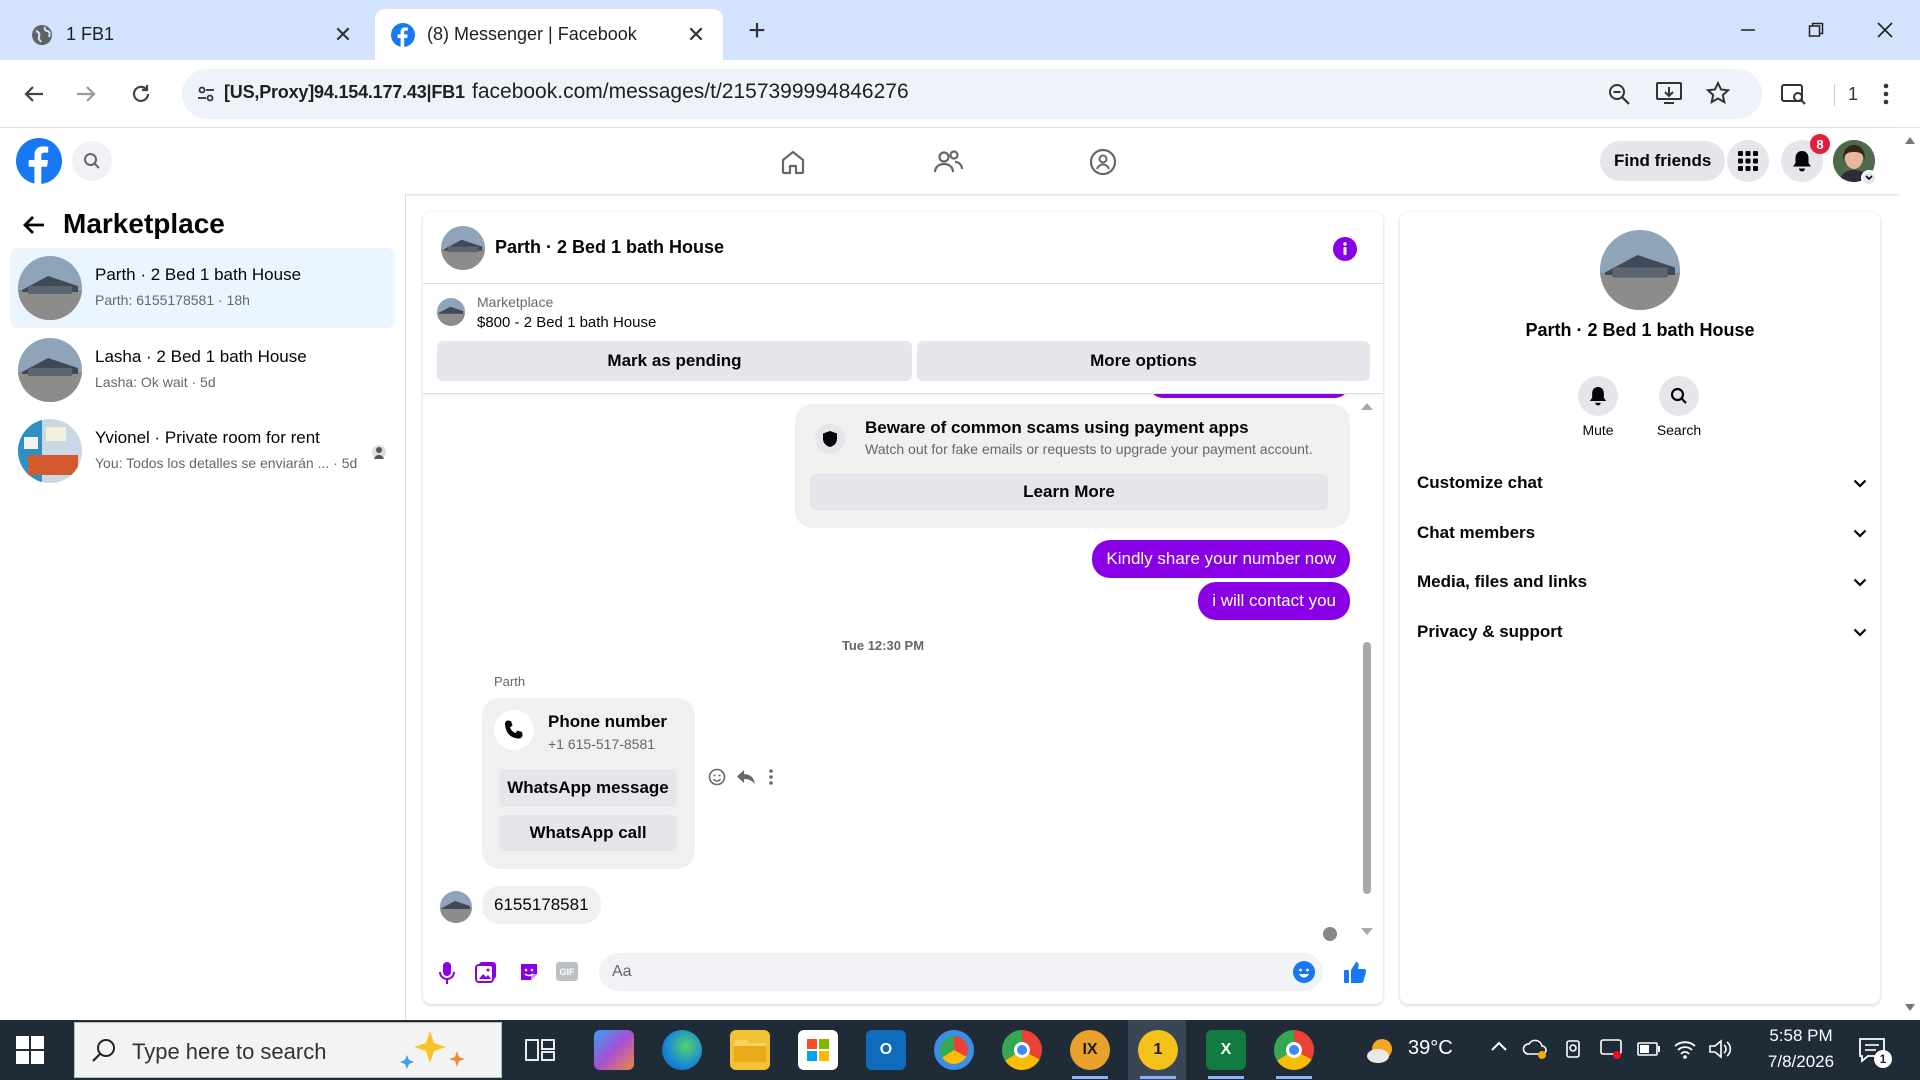 The height and width of the screenshot is (1080, 1920). I want to click on ixbrowser-icon: IX, so click(1090, 1050).